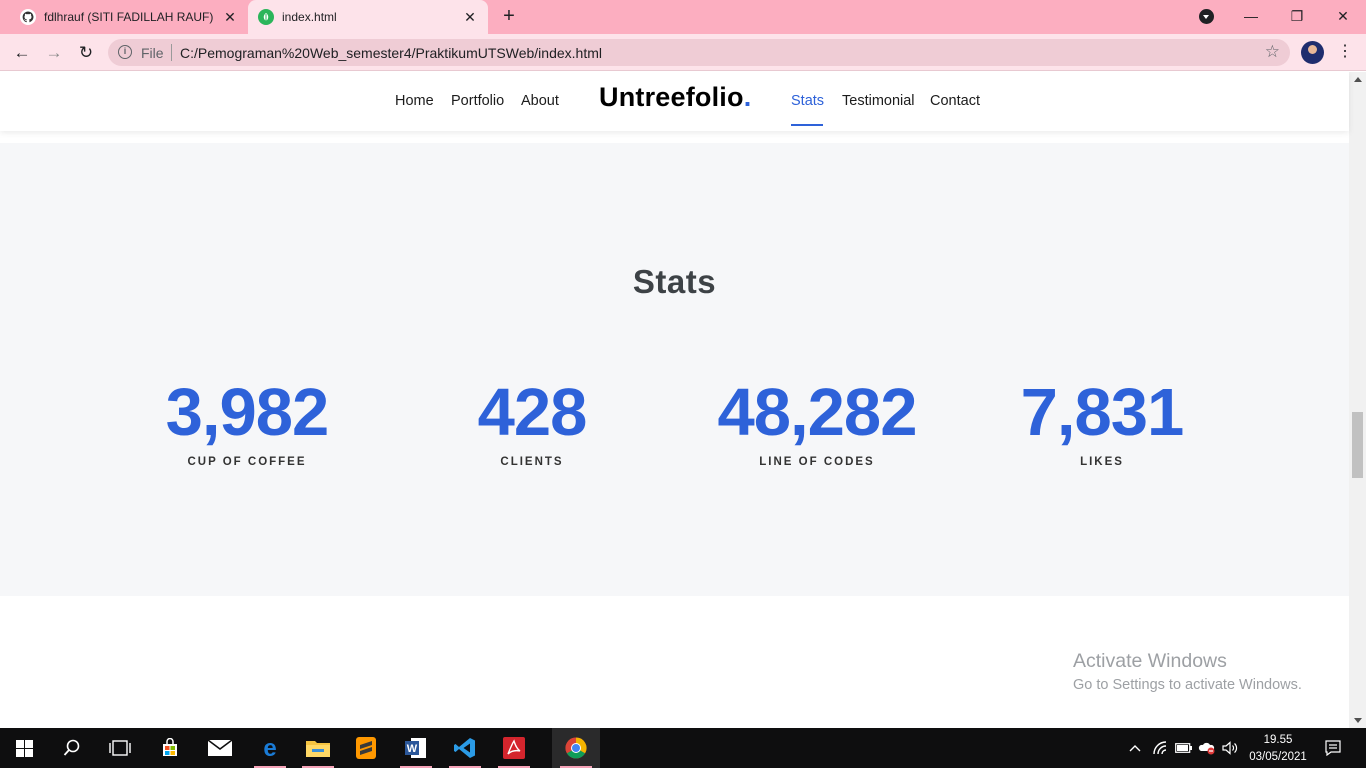 The image size is (1366, 768). I want to click on stat-codes: 48,282 LINE OF CODES, so click(817, 420).